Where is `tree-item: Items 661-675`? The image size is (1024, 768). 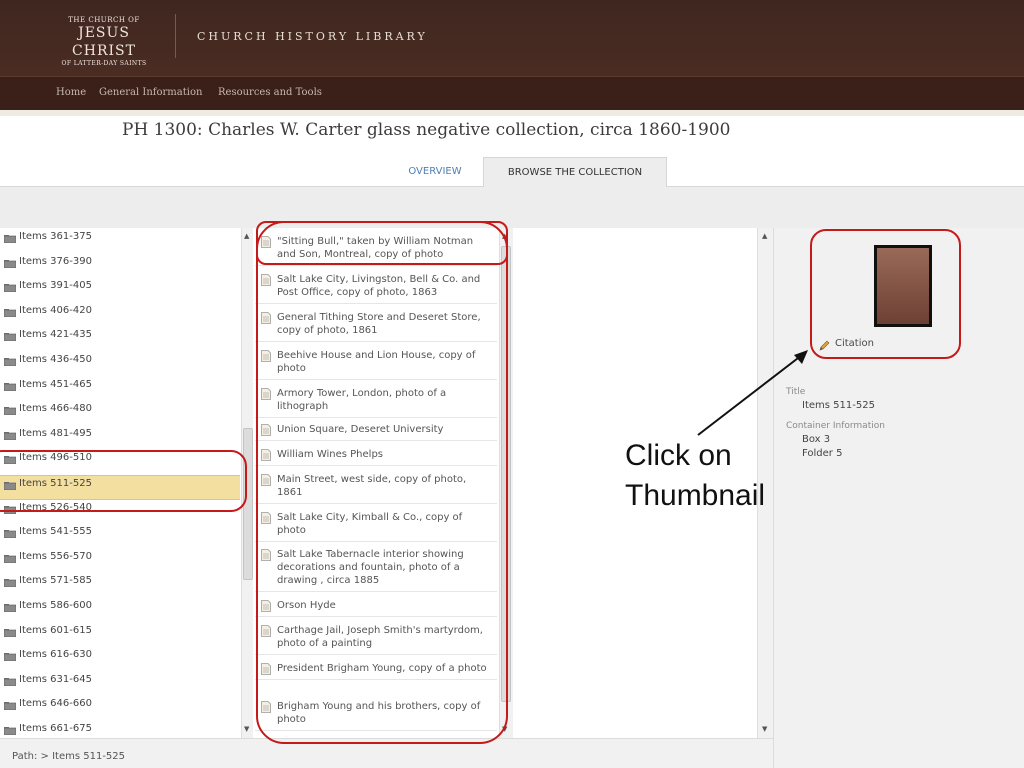 tree-item: Items 661-675 is located at coordinates (120, 729).